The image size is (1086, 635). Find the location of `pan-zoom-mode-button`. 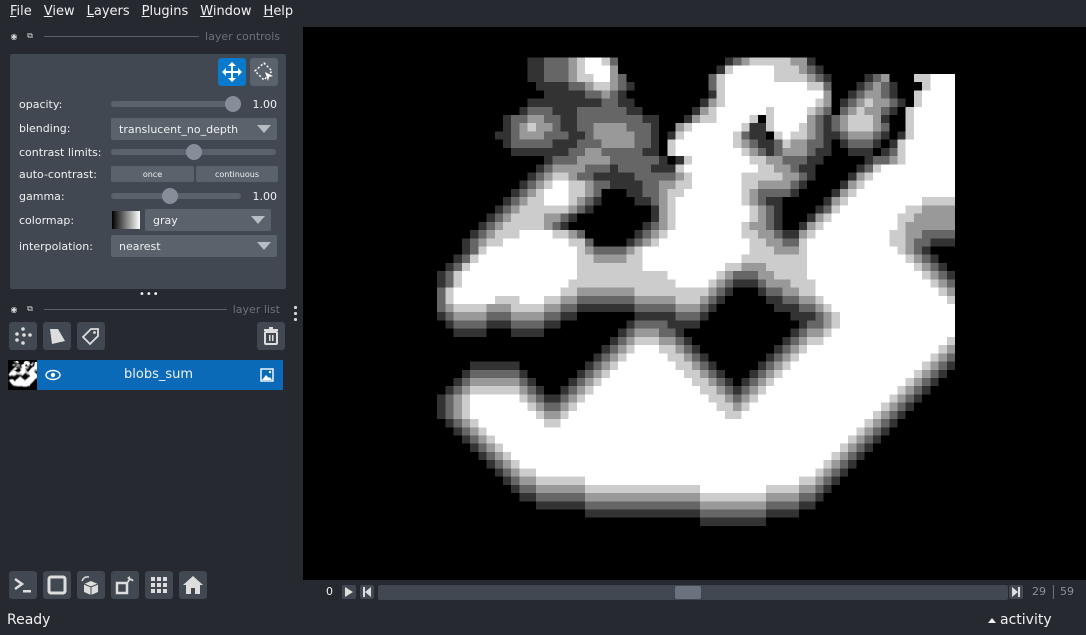

pan-zoom-mode-button is located at coordinates (232, 72).